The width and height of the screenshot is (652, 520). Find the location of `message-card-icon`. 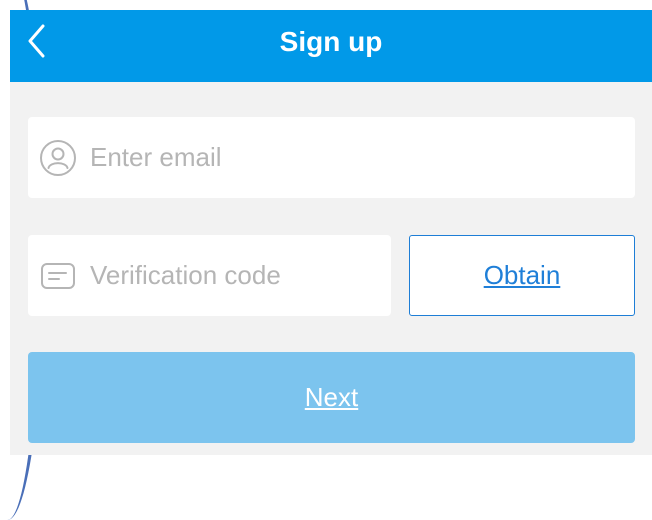

message-card-icon is located at coordinates (58, 276).